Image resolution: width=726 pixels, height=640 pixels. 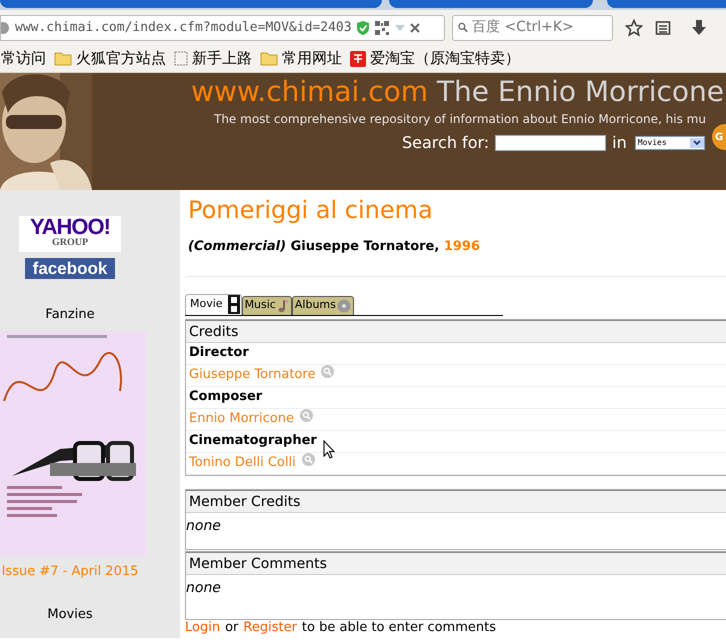 I want to click on bookmarks-list-icon, so click(x=663, y=28).